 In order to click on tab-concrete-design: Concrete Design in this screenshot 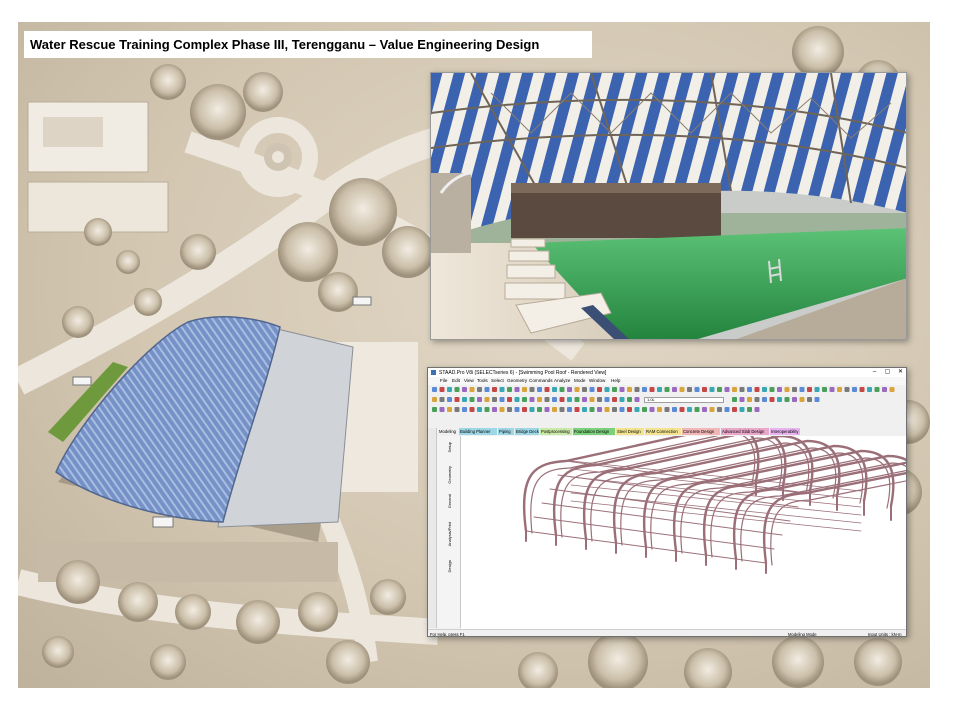, I will do `click(701, 431)`.